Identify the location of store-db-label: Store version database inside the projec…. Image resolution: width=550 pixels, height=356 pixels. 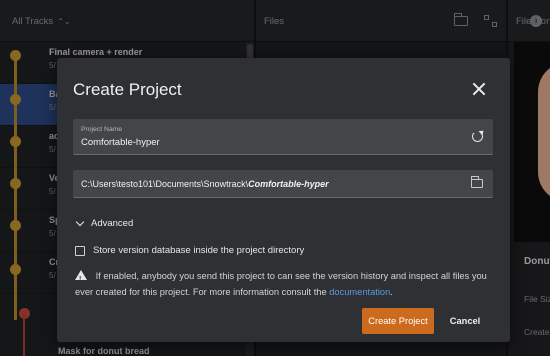
(199, 250).